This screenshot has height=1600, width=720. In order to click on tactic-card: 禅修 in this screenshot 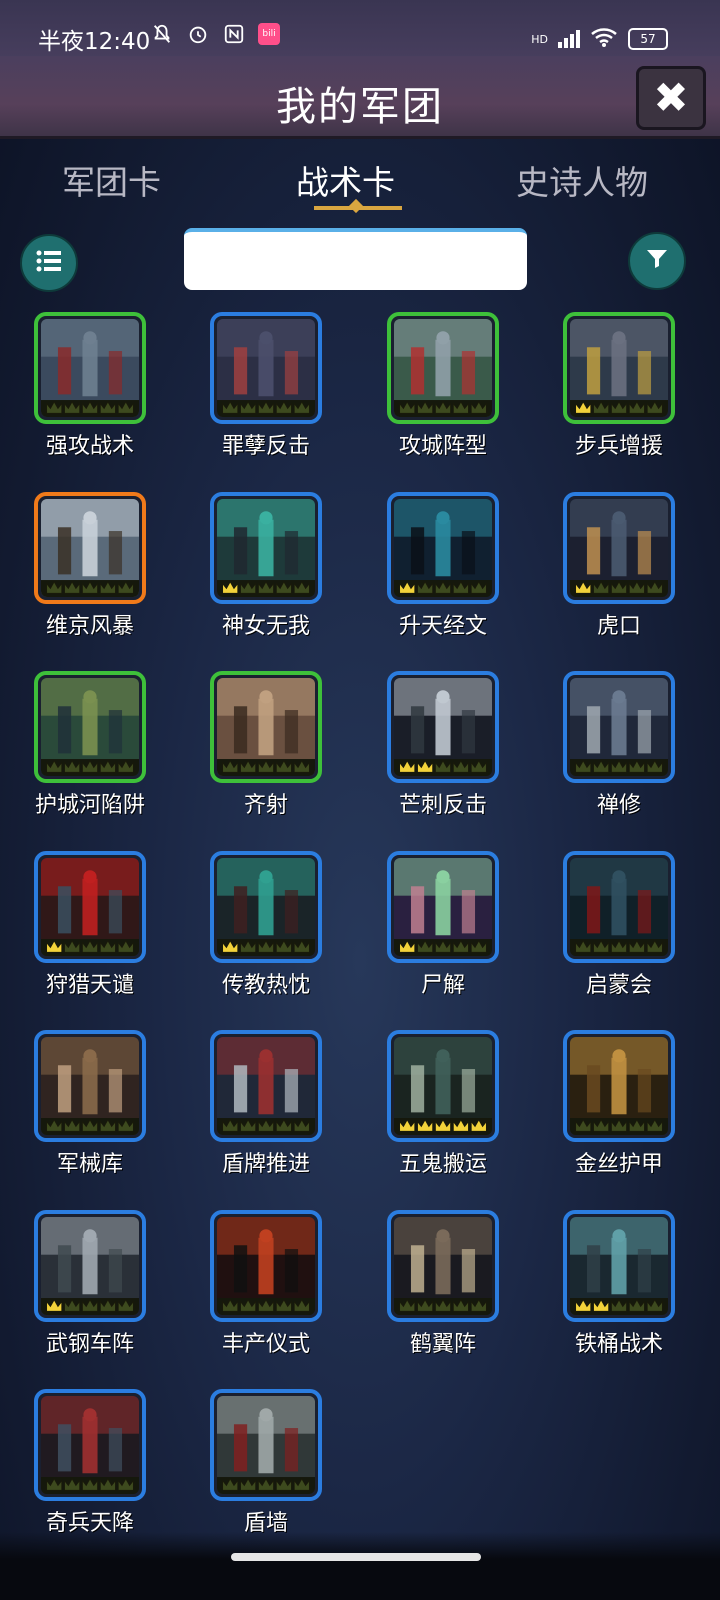, I will do `click(619, 758)`.